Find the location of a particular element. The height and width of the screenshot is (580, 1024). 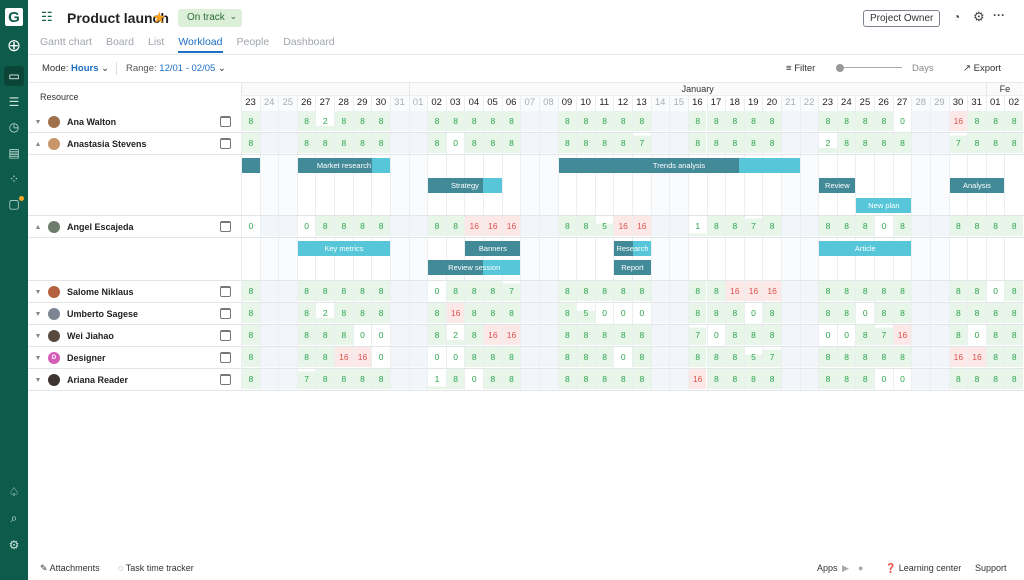

add-icon: ⊕ is located at coordinates (14, 46).